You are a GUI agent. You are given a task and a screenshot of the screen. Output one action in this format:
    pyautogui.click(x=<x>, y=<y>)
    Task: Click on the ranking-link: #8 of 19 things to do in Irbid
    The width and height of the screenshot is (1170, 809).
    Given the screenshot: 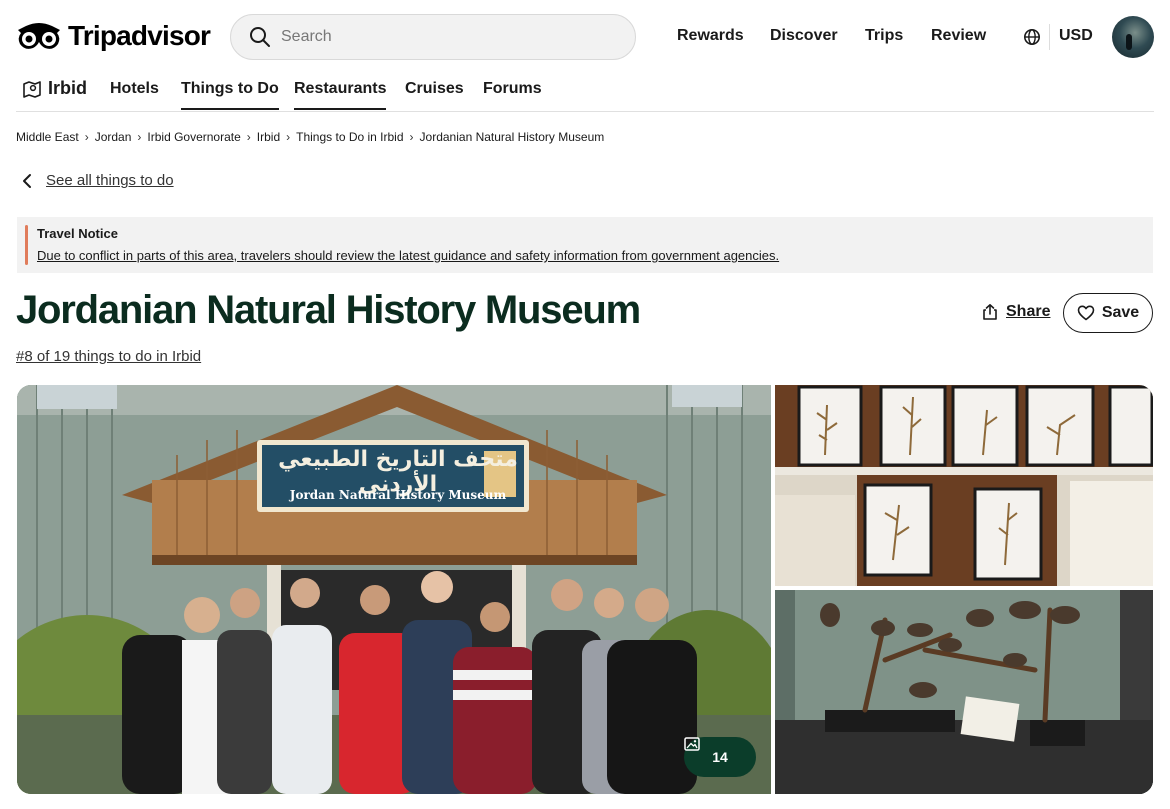 What is the action you would take?
    pyautogui.click(x=108, y=356)
    